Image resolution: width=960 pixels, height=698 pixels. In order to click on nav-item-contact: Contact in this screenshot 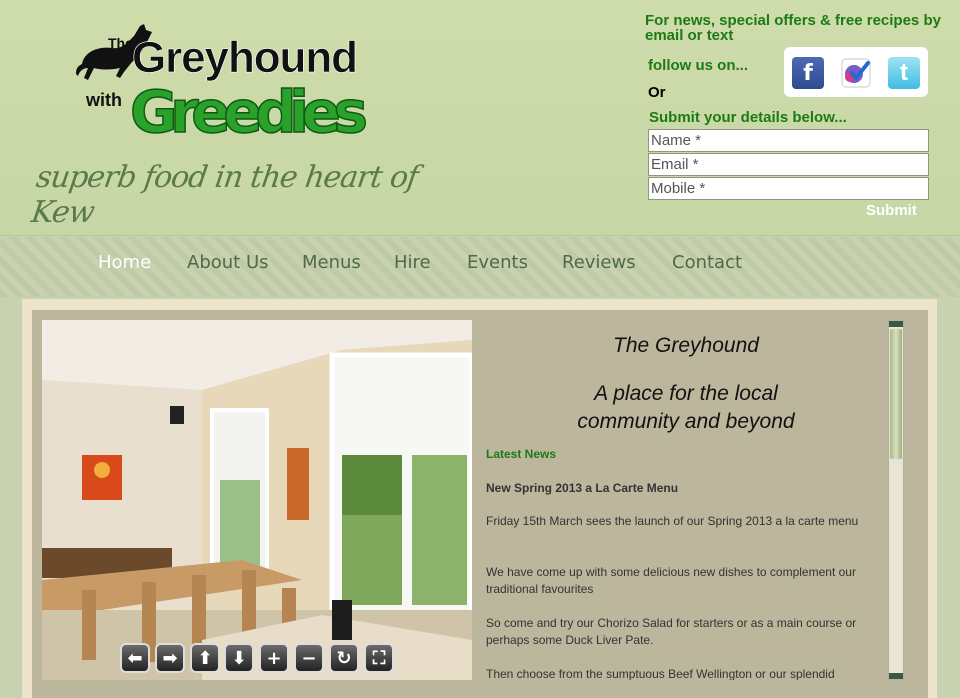, I will do `click(707, 262)`.